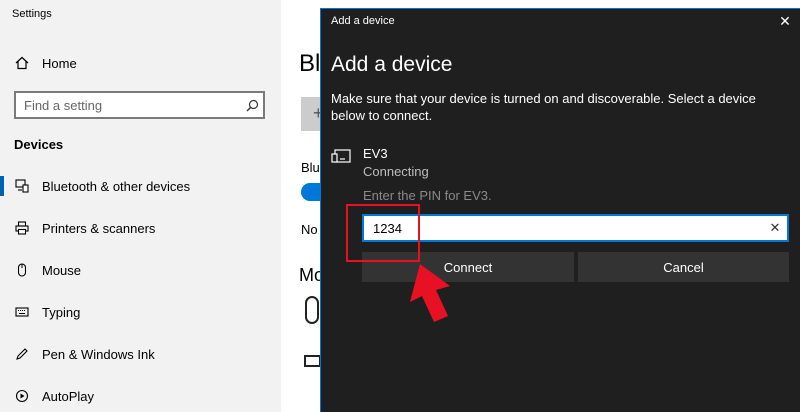 The height and width of the screenshot is (412, 800). Describe the element at coordinates (312, 361) in the screenshot. I see `keyboard-device-icon` at that location.